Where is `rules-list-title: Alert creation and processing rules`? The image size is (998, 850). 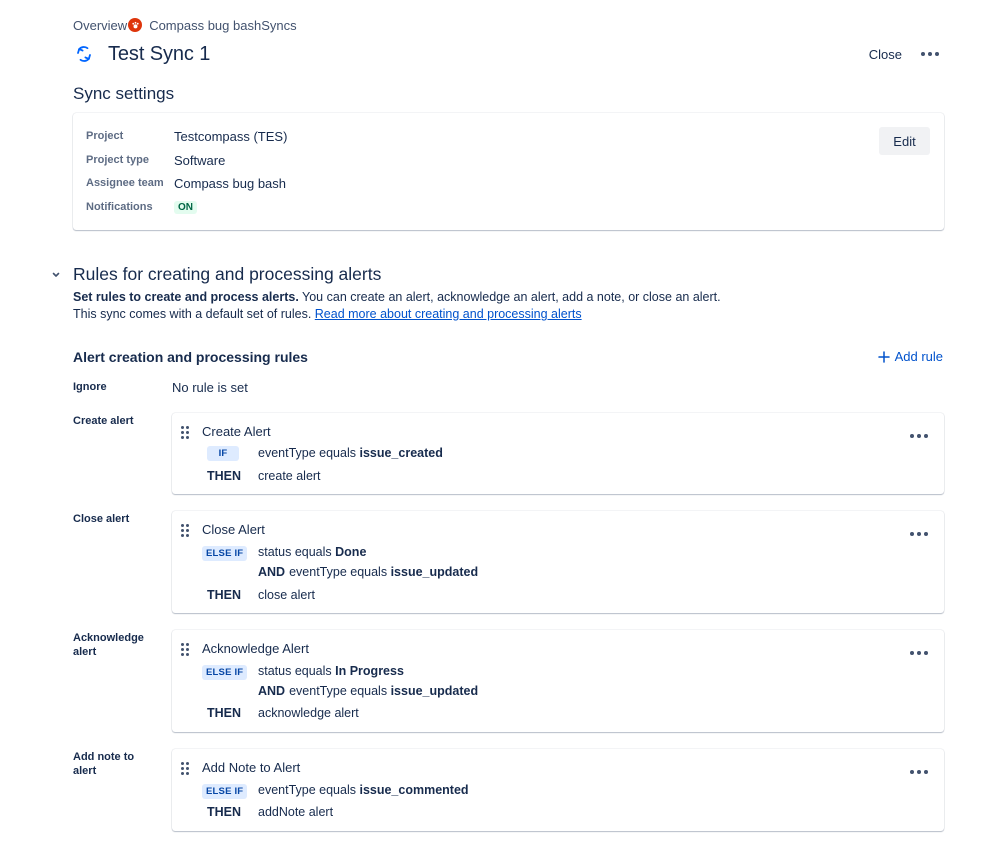 rules-list-title: Alert creation and processing rules is located at coordinates (190, 357).